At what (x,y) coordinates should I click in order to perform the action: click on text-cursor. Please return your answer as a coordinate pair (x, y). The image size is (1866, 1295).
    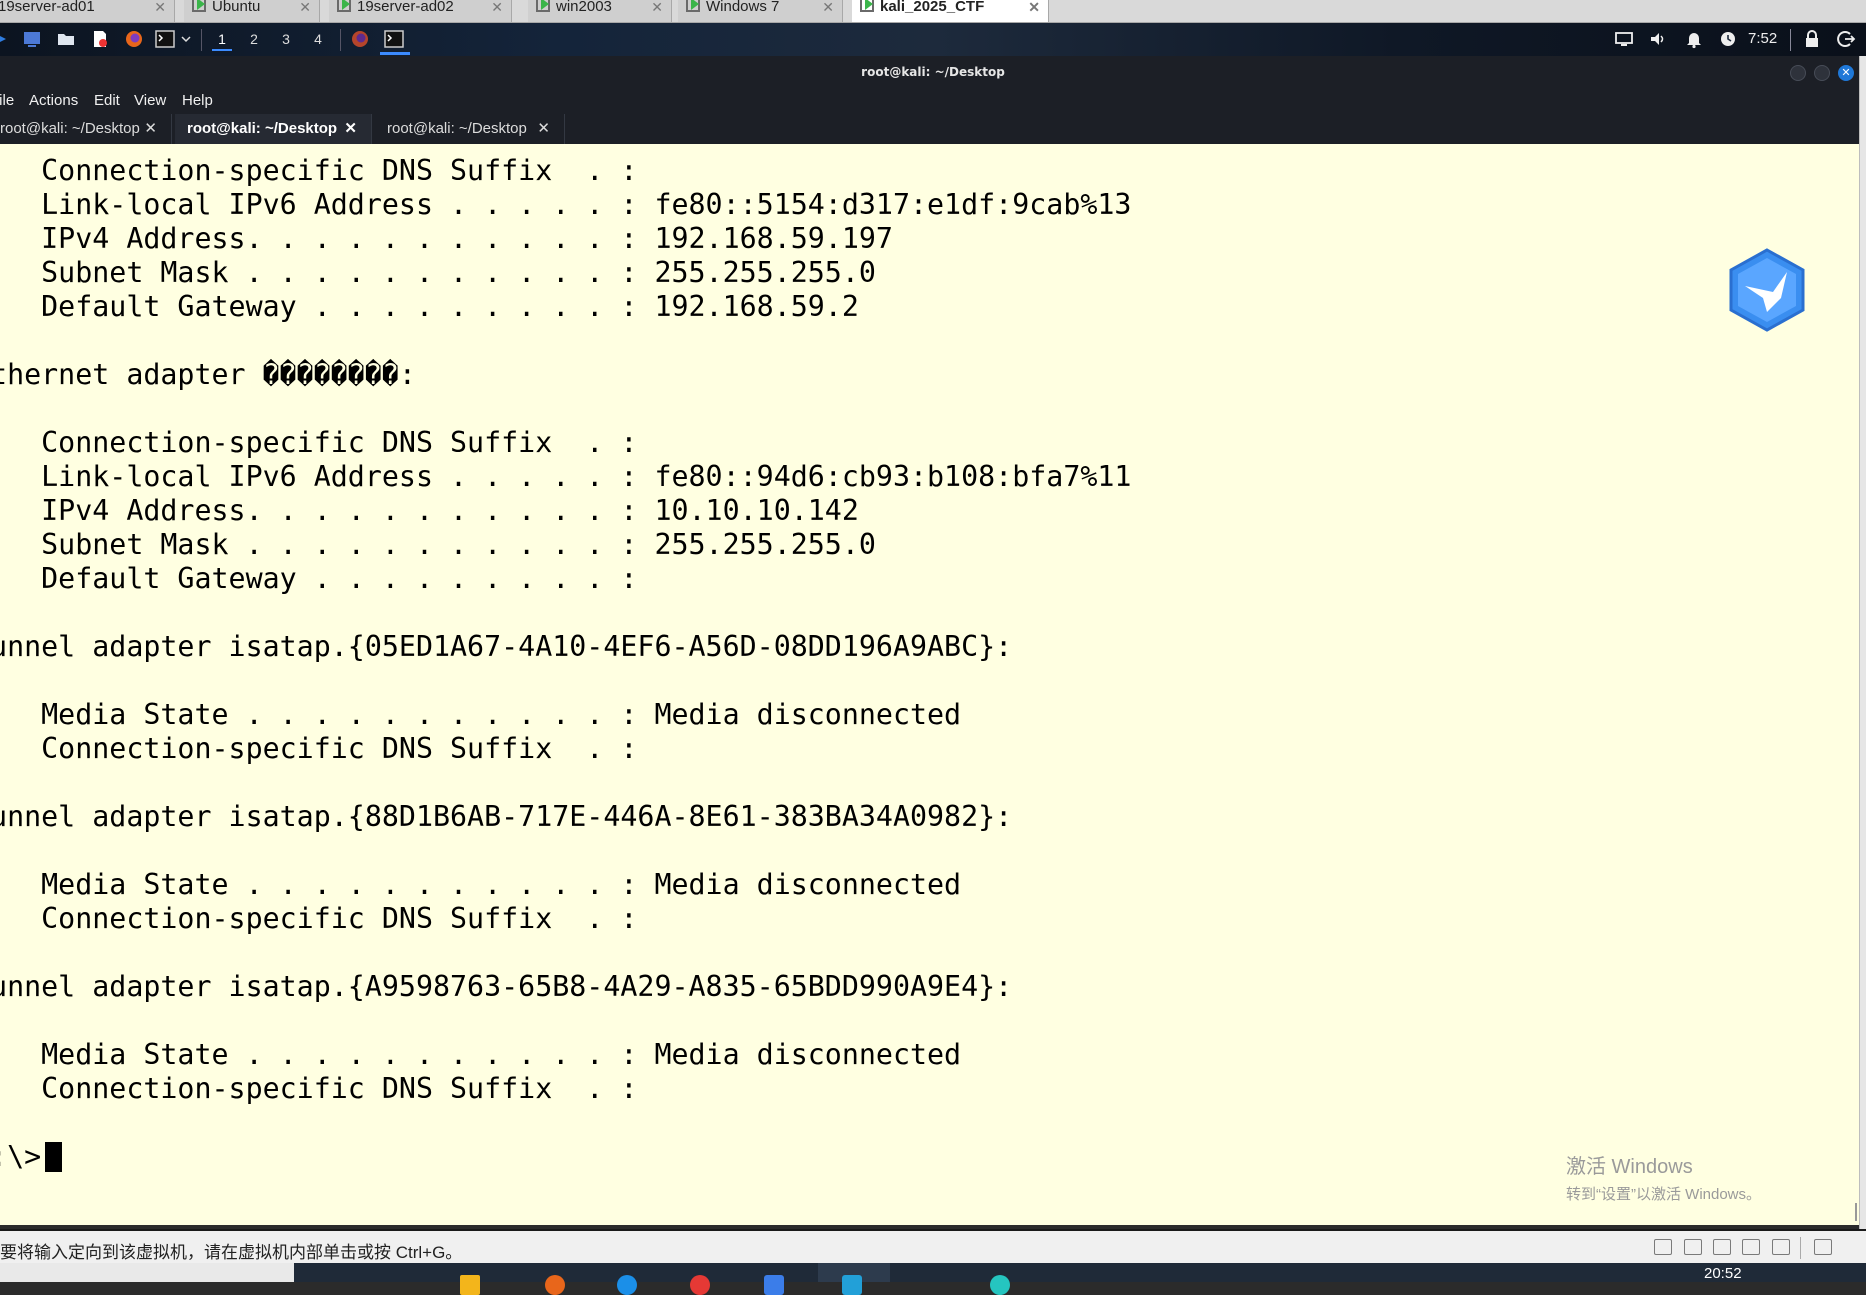
    Looking at the image, I should click on (54, 1157).